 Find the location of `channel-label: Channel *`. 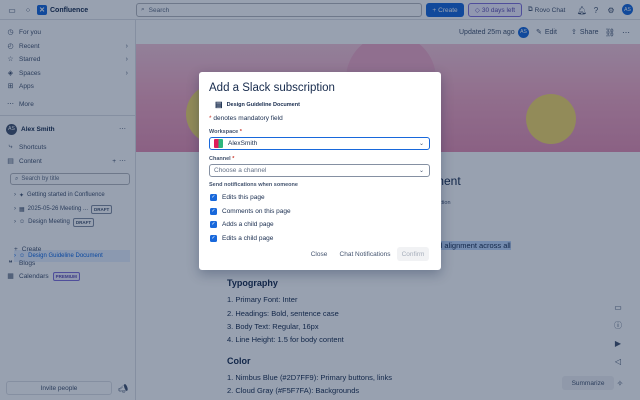

channel-label: Channel * is located at coordinates (221, 159).